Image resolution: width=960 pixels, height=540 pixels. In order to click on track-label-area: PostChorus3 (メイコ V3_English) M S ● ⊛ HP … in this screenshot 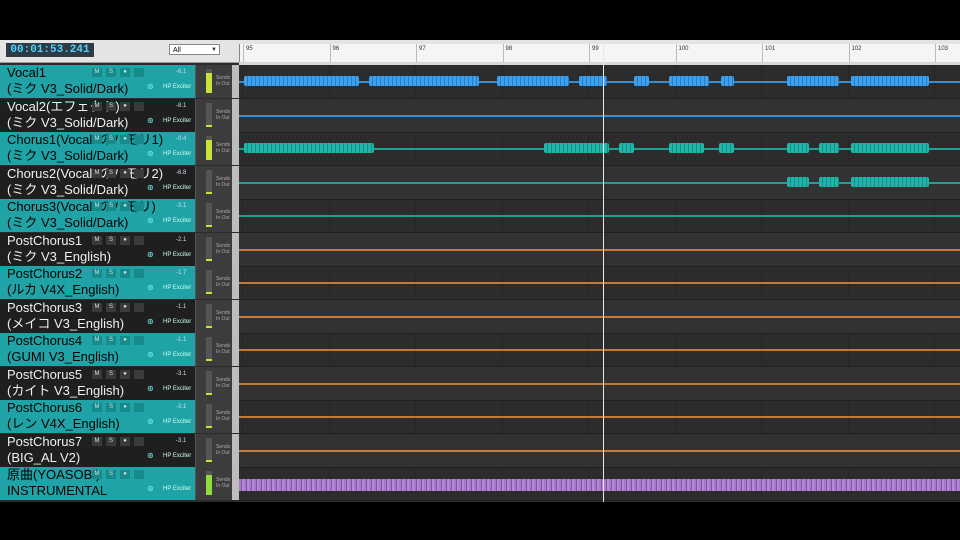, I will do `click(97, 316)`.